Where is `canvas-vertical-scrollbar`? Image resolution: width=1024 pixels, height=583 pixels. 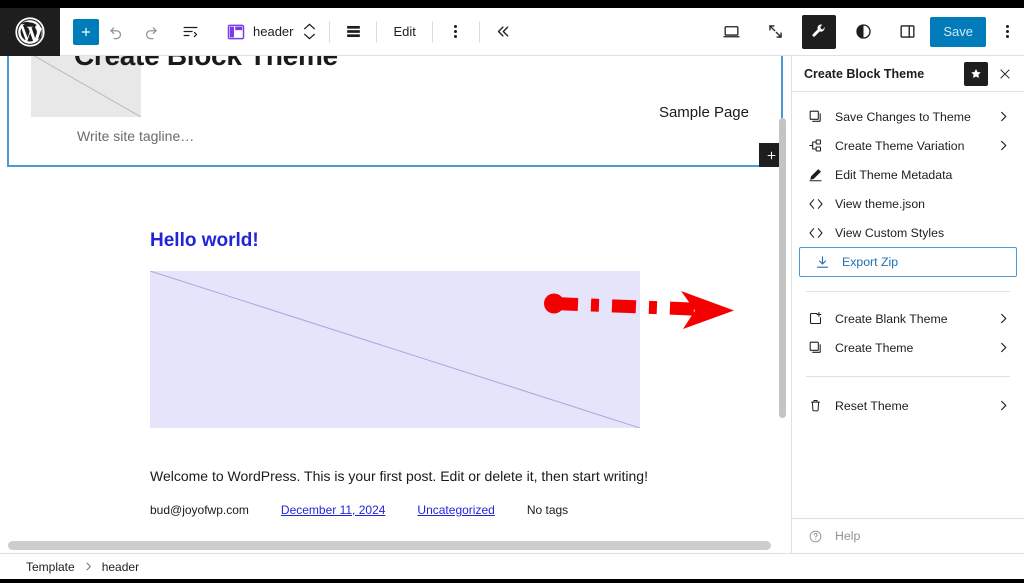
canvas-vertical-scrollbar is located at coordinates (782, 330).